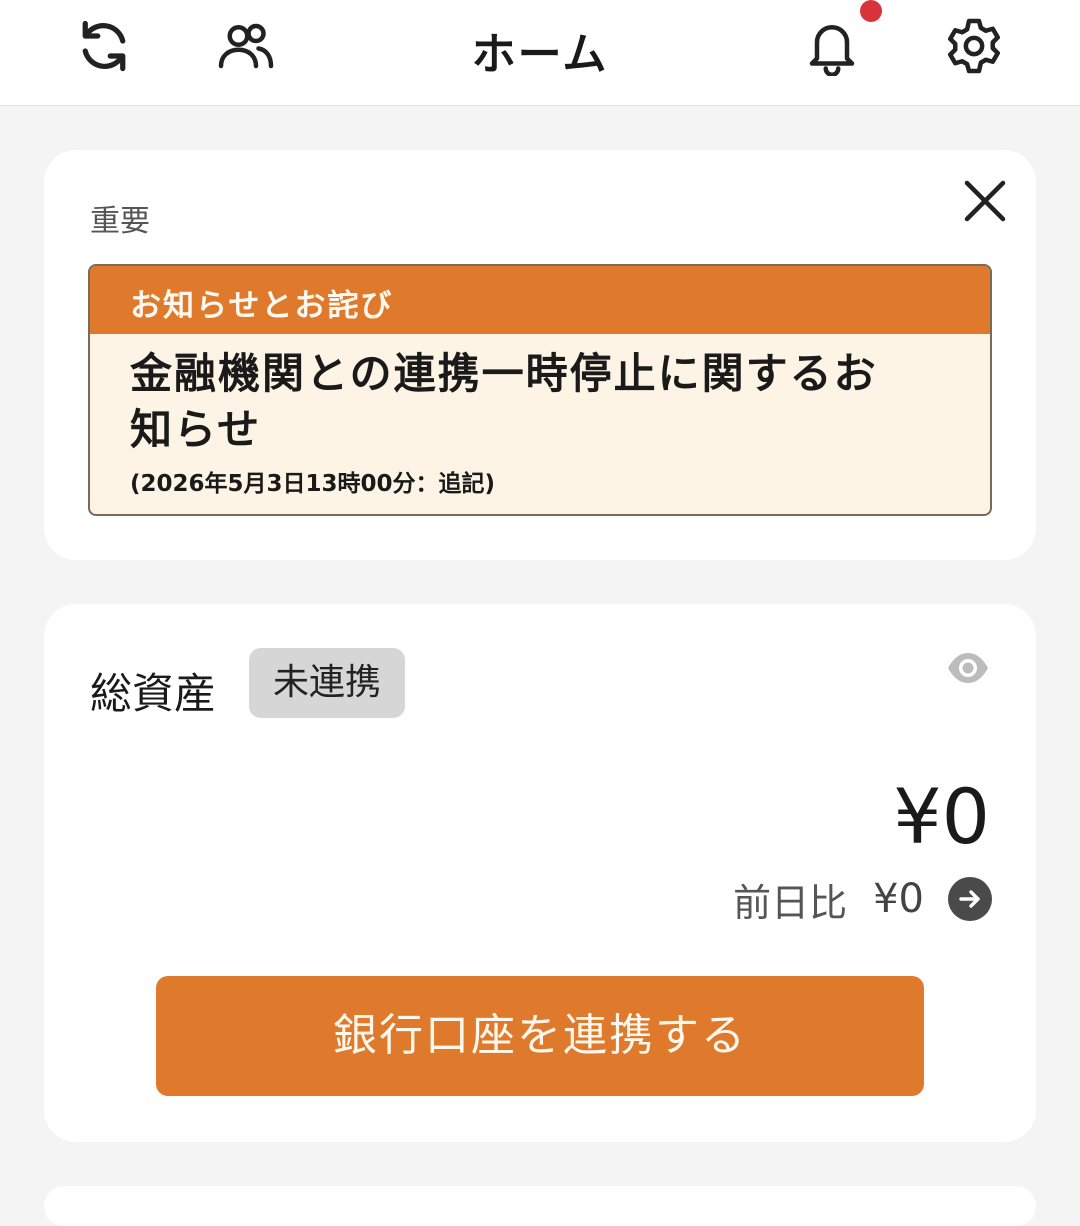 Image resolution: width=1080 pixels, height=1226 pixels. What do you see at coordinates (862, 899) in the screenshot?
I see `day-over-day-row: 前日比 ¥0` at bounding box center [862, 899].